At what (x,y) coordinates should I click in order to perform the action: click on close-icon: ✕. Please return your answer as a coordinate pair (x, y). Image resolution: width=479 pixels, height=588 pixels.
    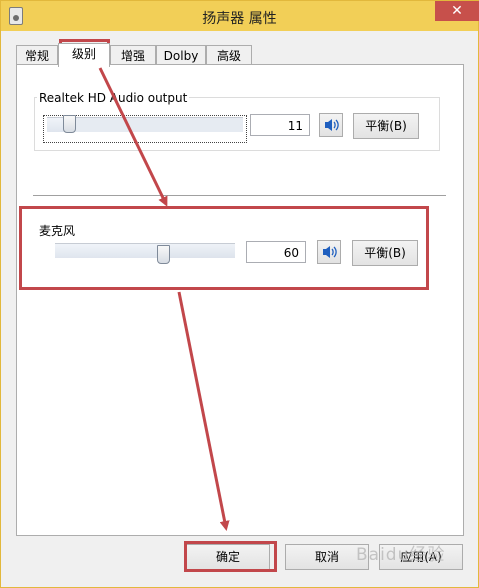
    Looking at the image, I should click on (457, 11).